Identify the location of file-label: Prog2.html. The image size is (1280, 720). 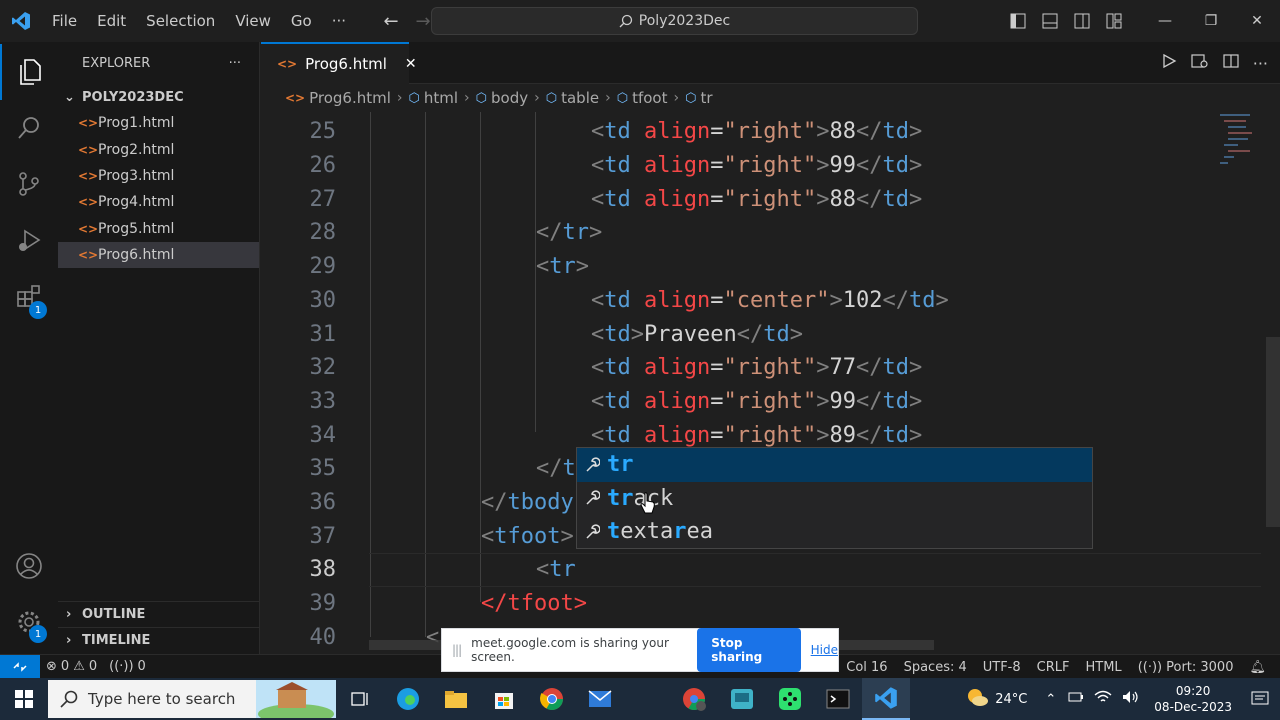
(136, 149).